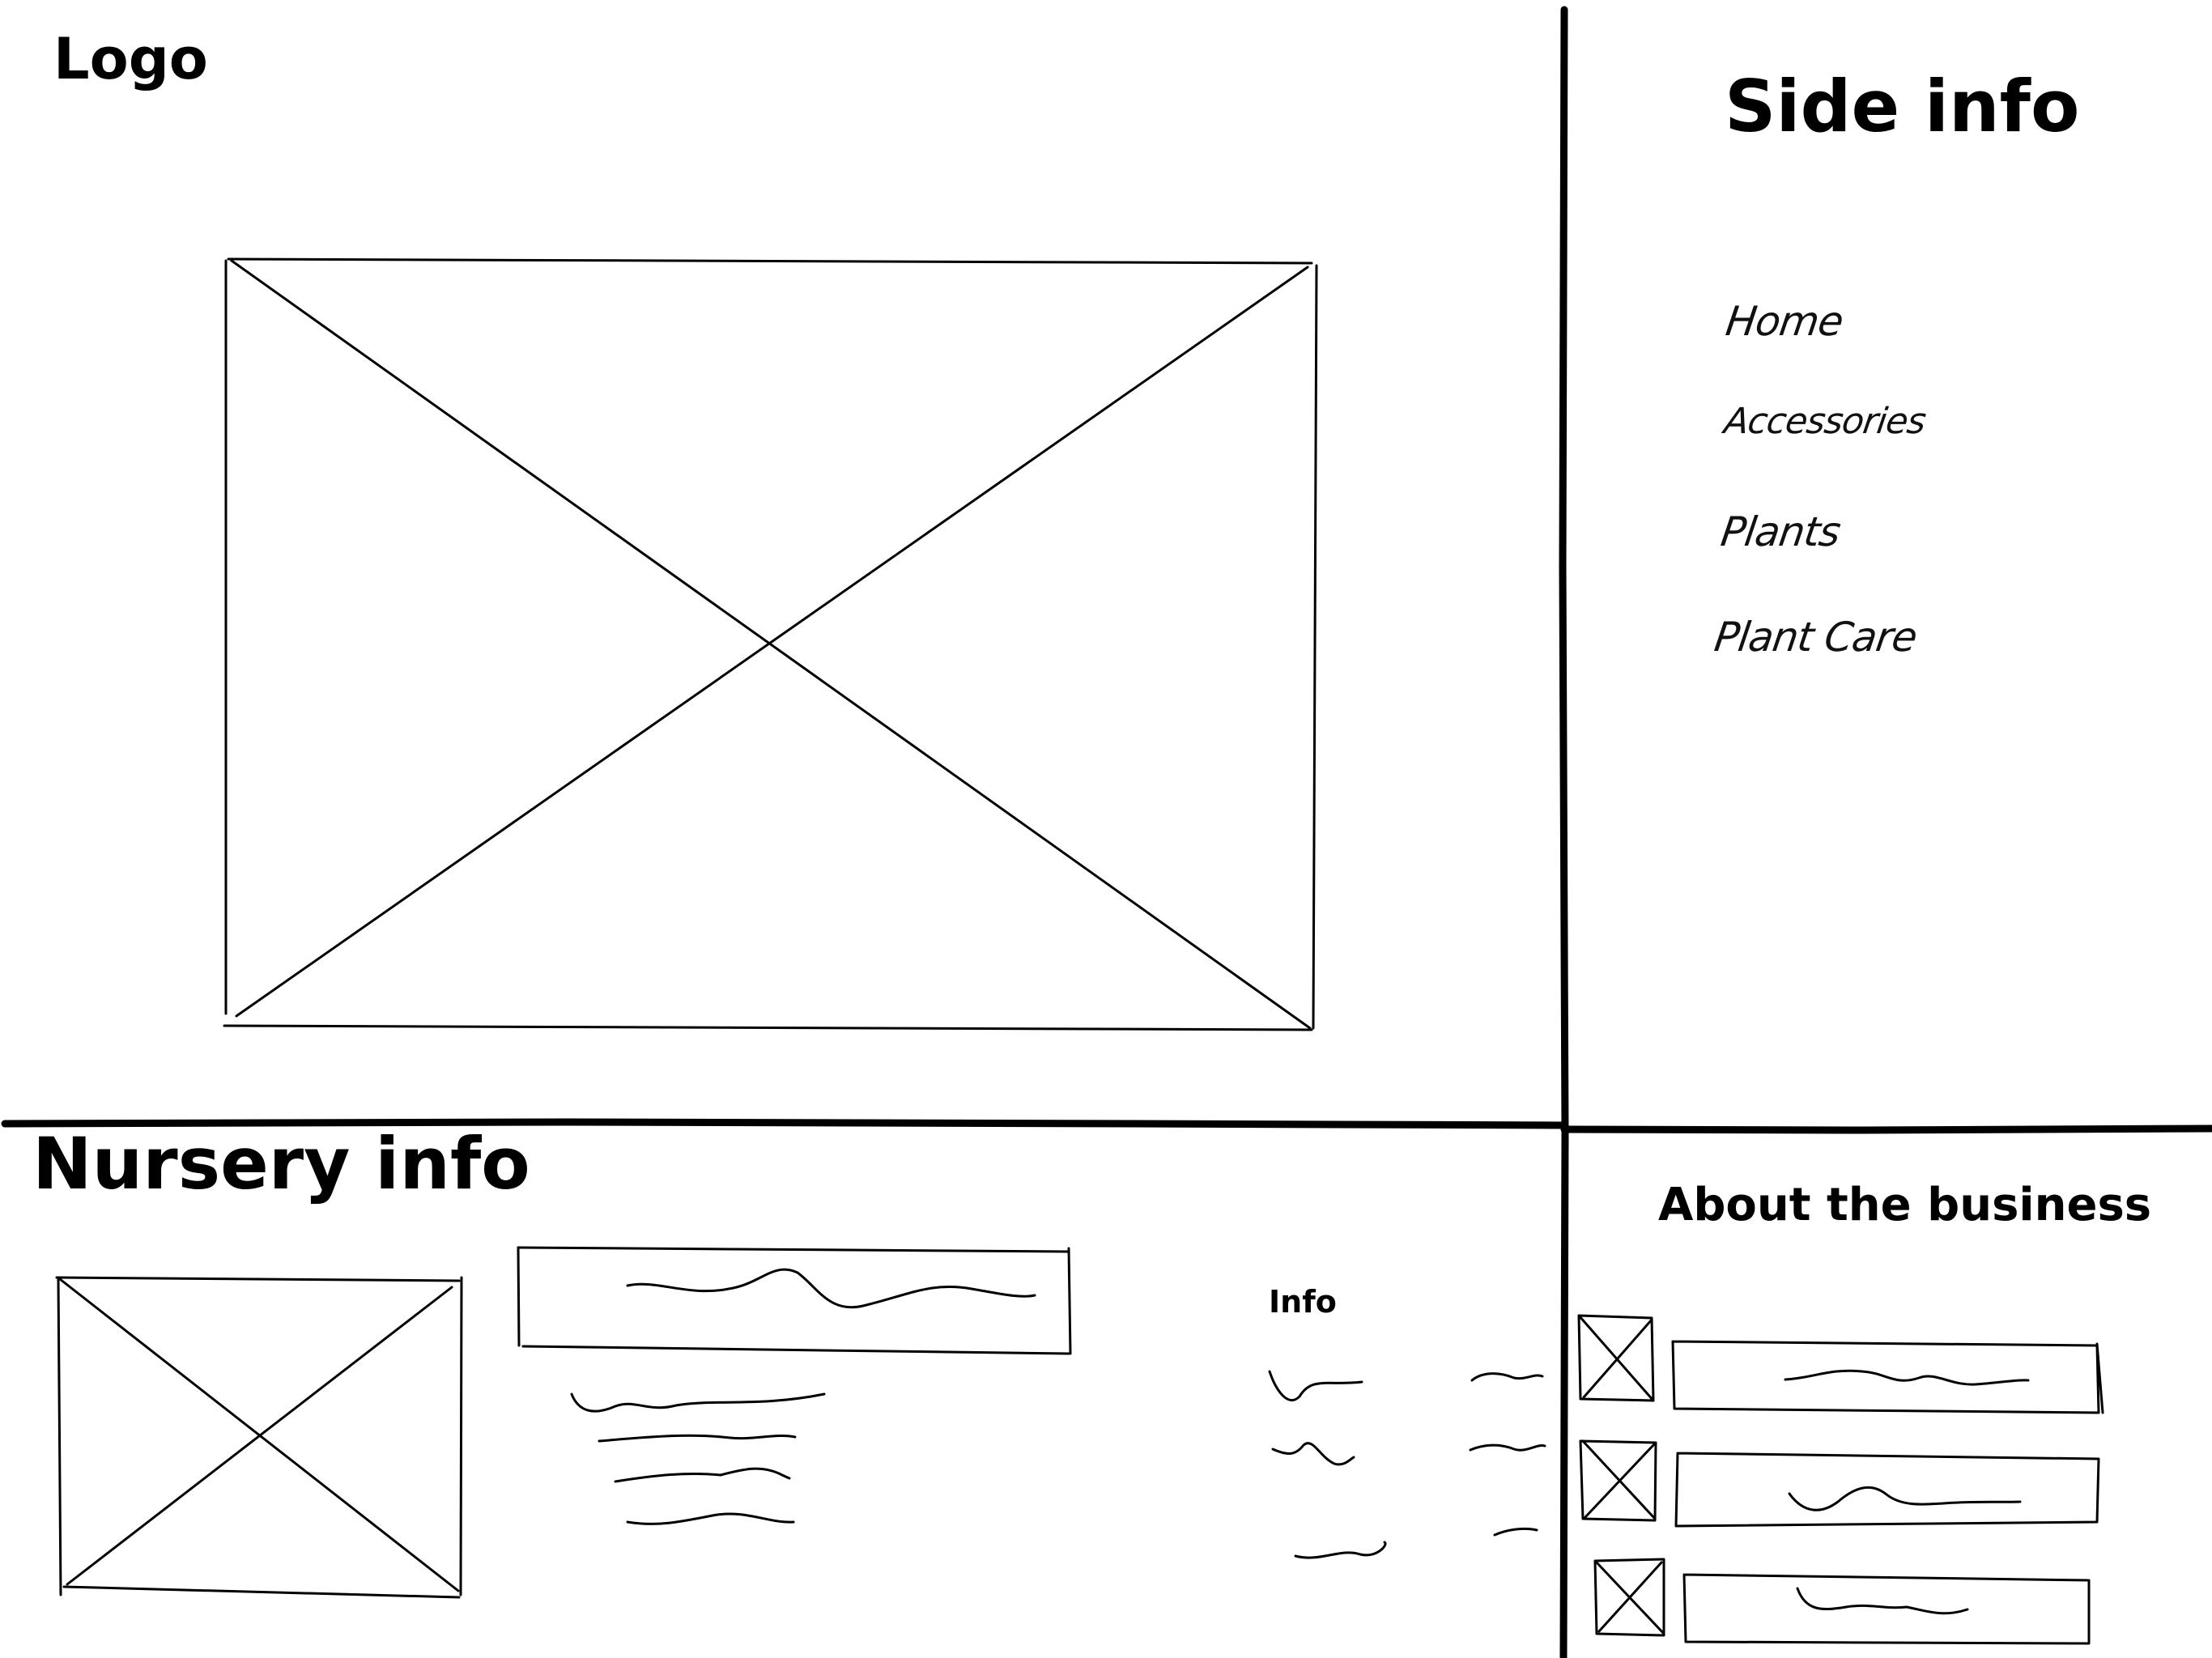 The image size is (2212, 1658). Describe the element at coordinates (1784, 321) in the screenshot. I see `nav-item-home: Home` at that location.